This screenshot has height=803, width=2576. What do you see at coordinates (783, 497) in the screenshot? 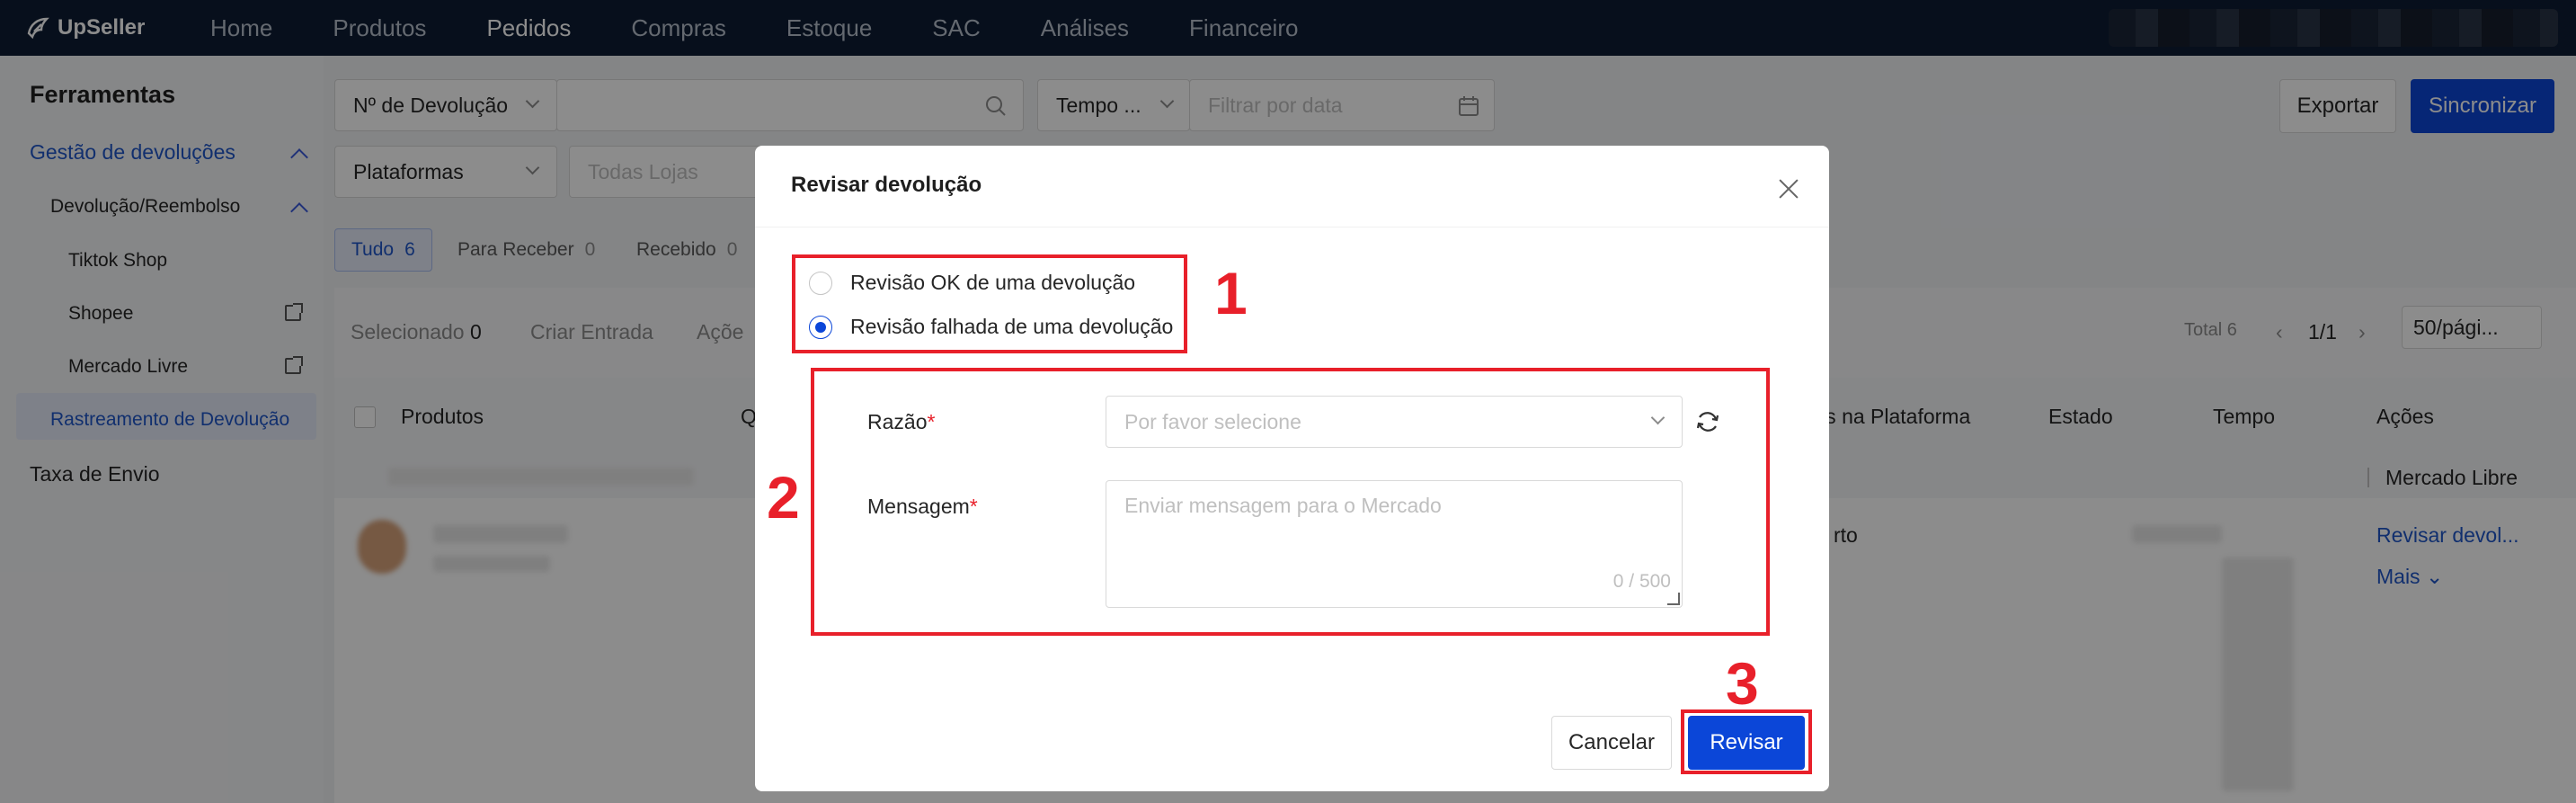
I see `annotation-number-2: 2` at bounding box center [783, 497].